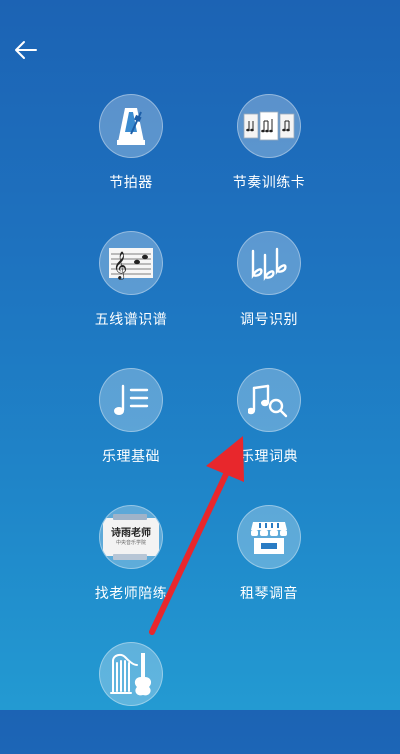 The height and width of the screenshot is (754, 400). I want to click on annotation-arrow, so click(196, 535).